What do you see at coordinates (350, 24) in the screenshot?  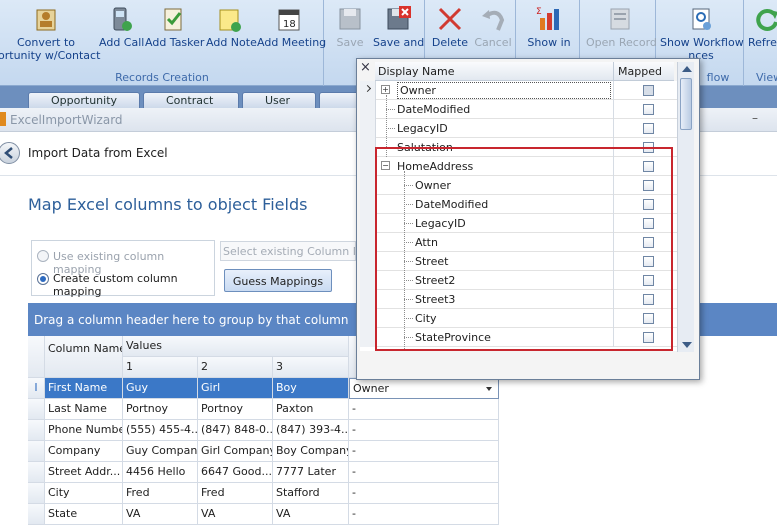 I see `save-button: Save` at bounding box center [350, 24].